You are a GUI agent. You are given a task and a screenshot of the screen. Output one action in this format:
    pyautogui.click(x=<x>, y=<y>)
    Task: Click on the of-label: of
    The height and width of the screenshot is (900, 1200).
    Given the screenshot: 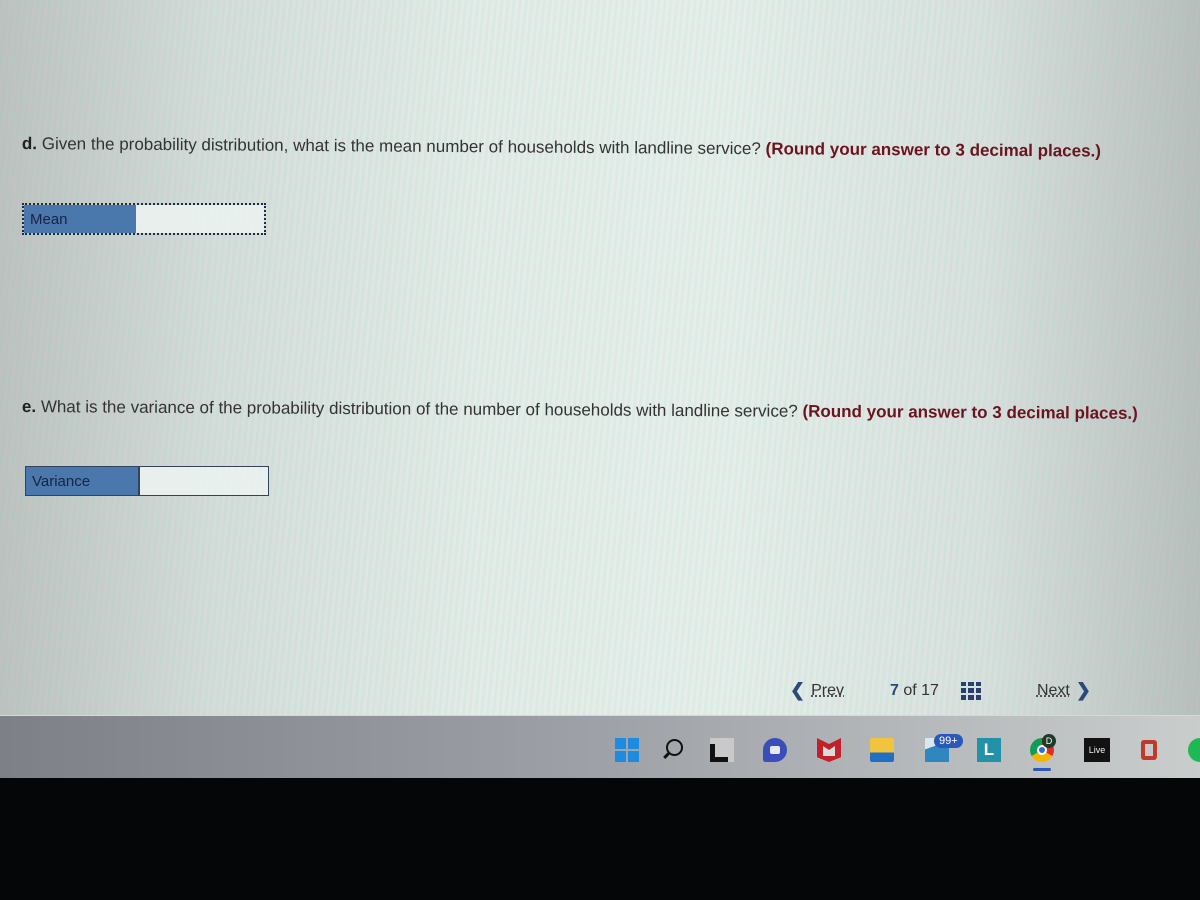 What is the action you would take?
    pyautogui.click(x=910, y=690)
    